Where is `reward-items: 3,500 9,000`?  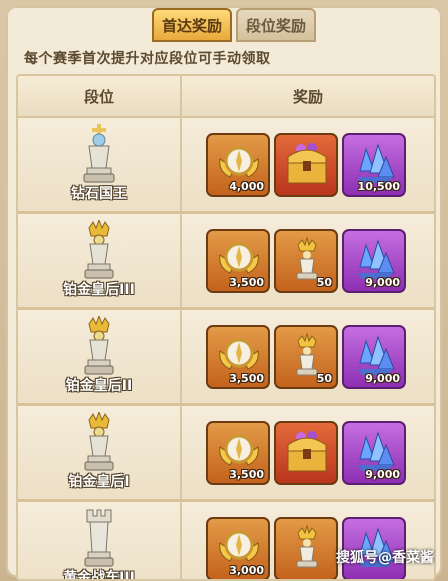 reward-items: 3,500 9,000 is located at coordinates (308, 452).